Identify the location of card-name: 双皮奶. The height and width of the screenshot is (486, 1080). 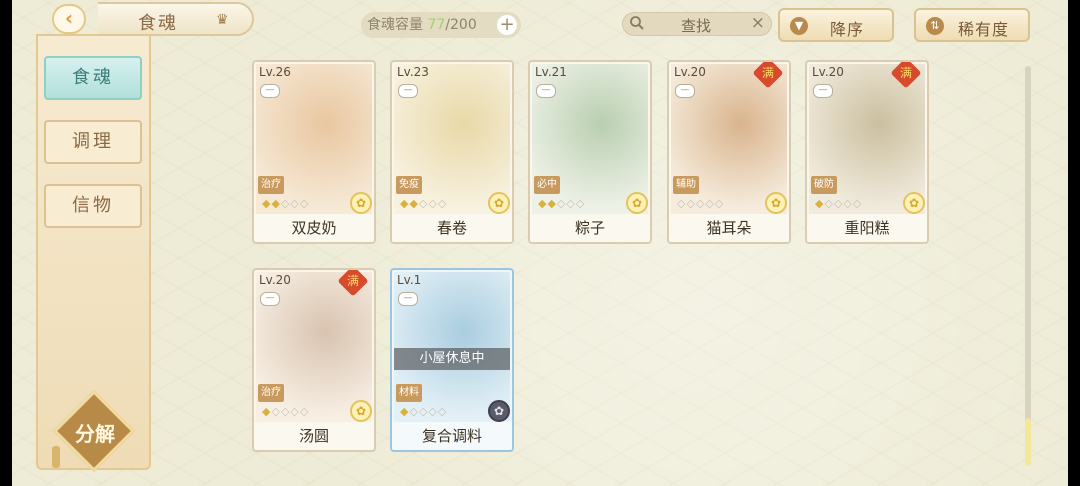
(314, 228).